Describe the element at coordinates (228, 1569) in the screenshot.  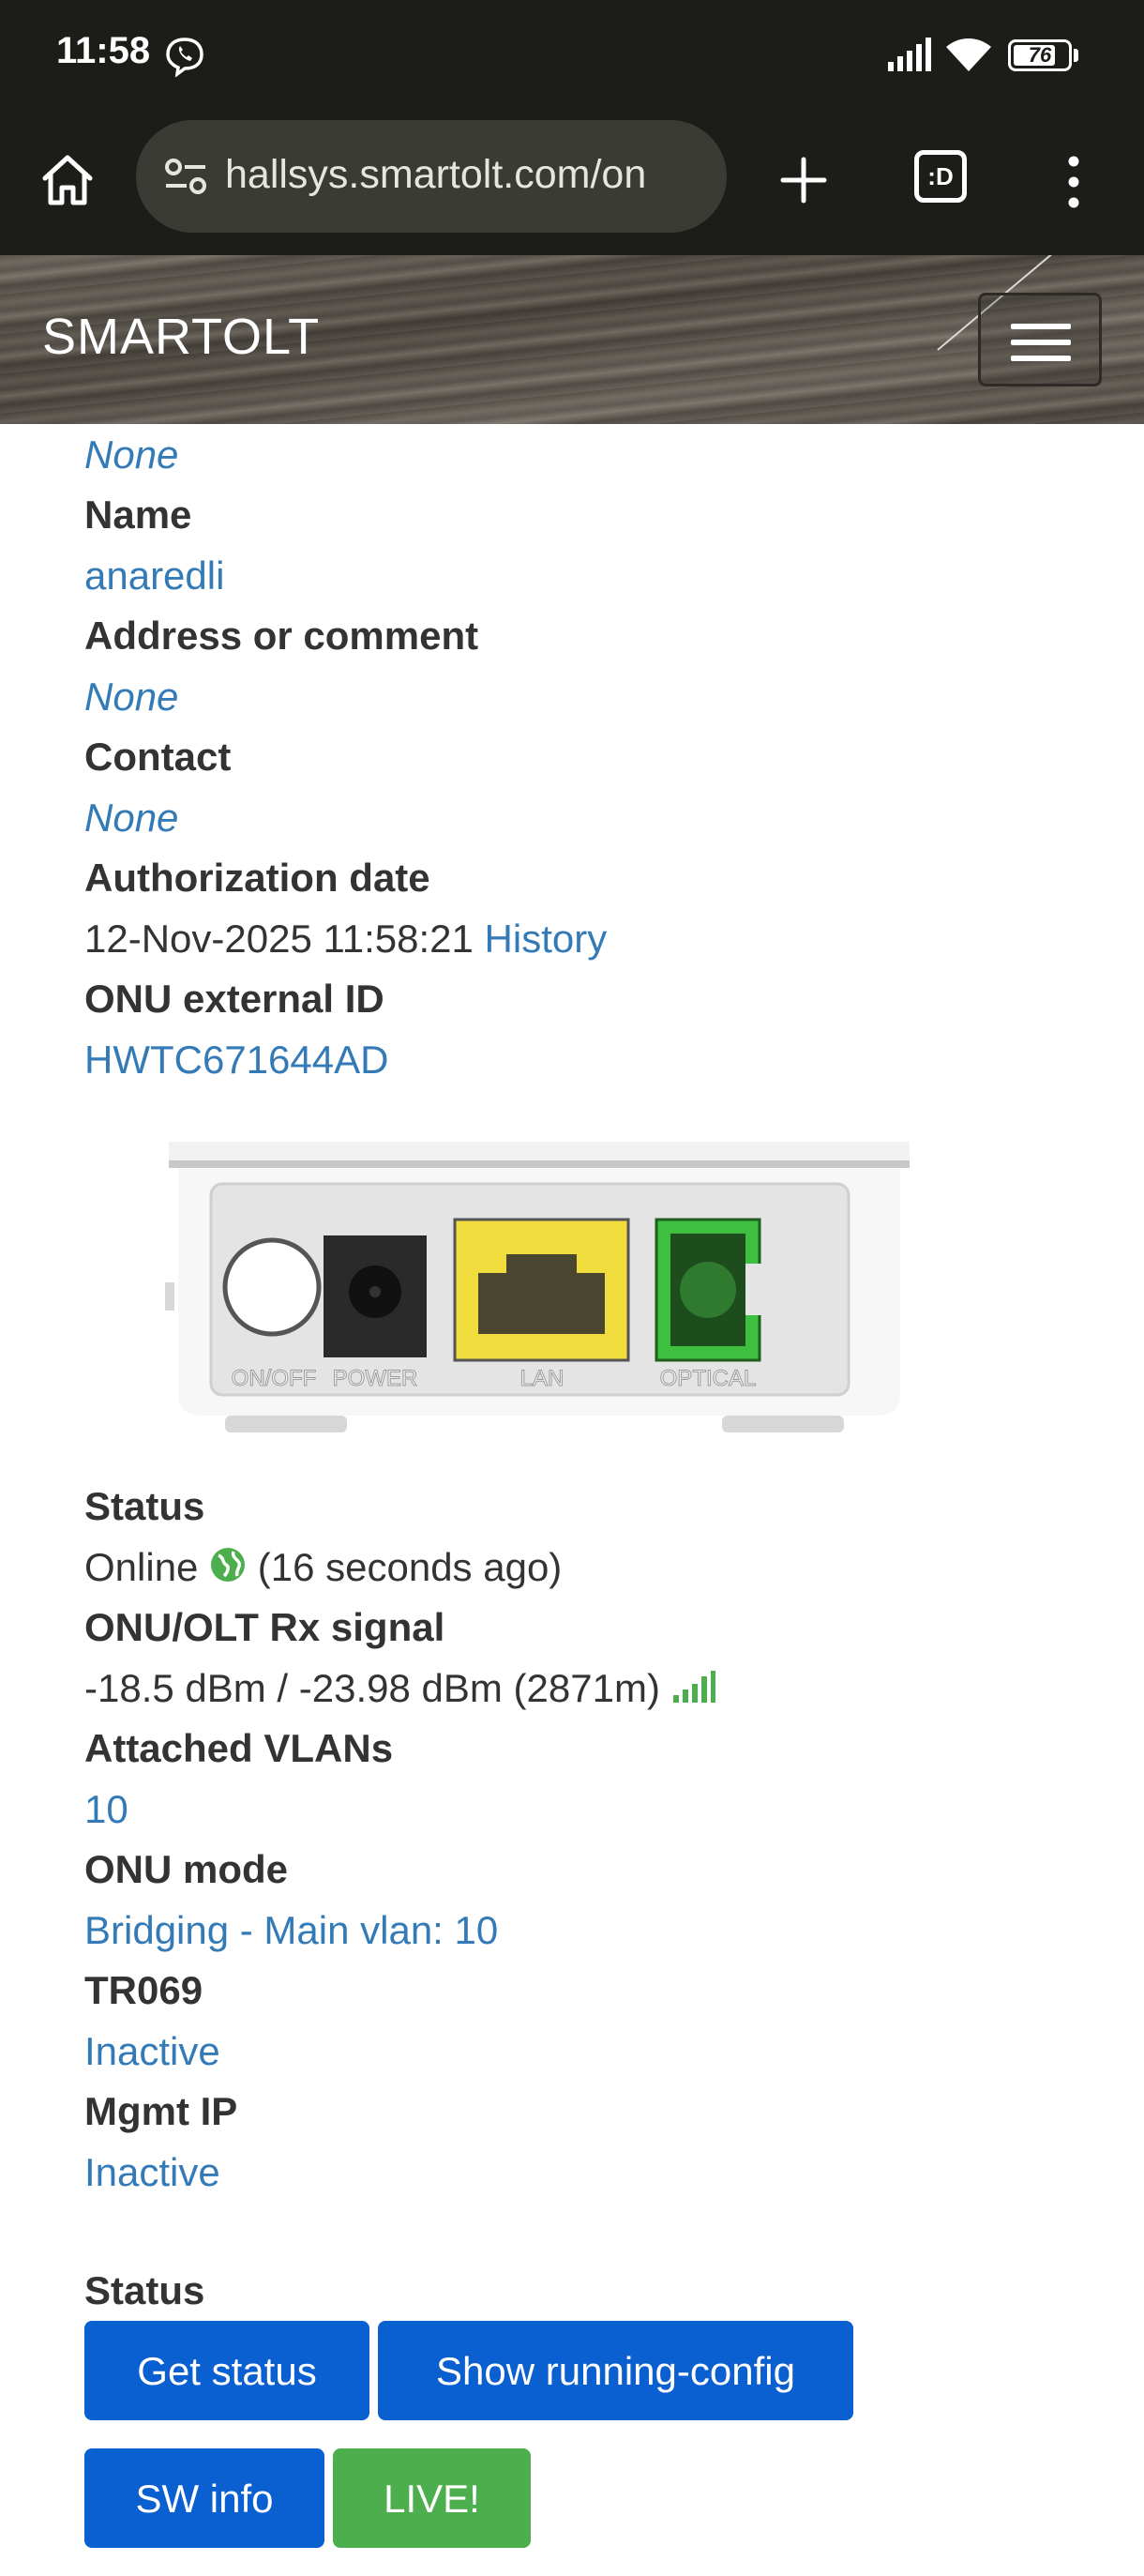
I see `globe-online-icon` at that location.